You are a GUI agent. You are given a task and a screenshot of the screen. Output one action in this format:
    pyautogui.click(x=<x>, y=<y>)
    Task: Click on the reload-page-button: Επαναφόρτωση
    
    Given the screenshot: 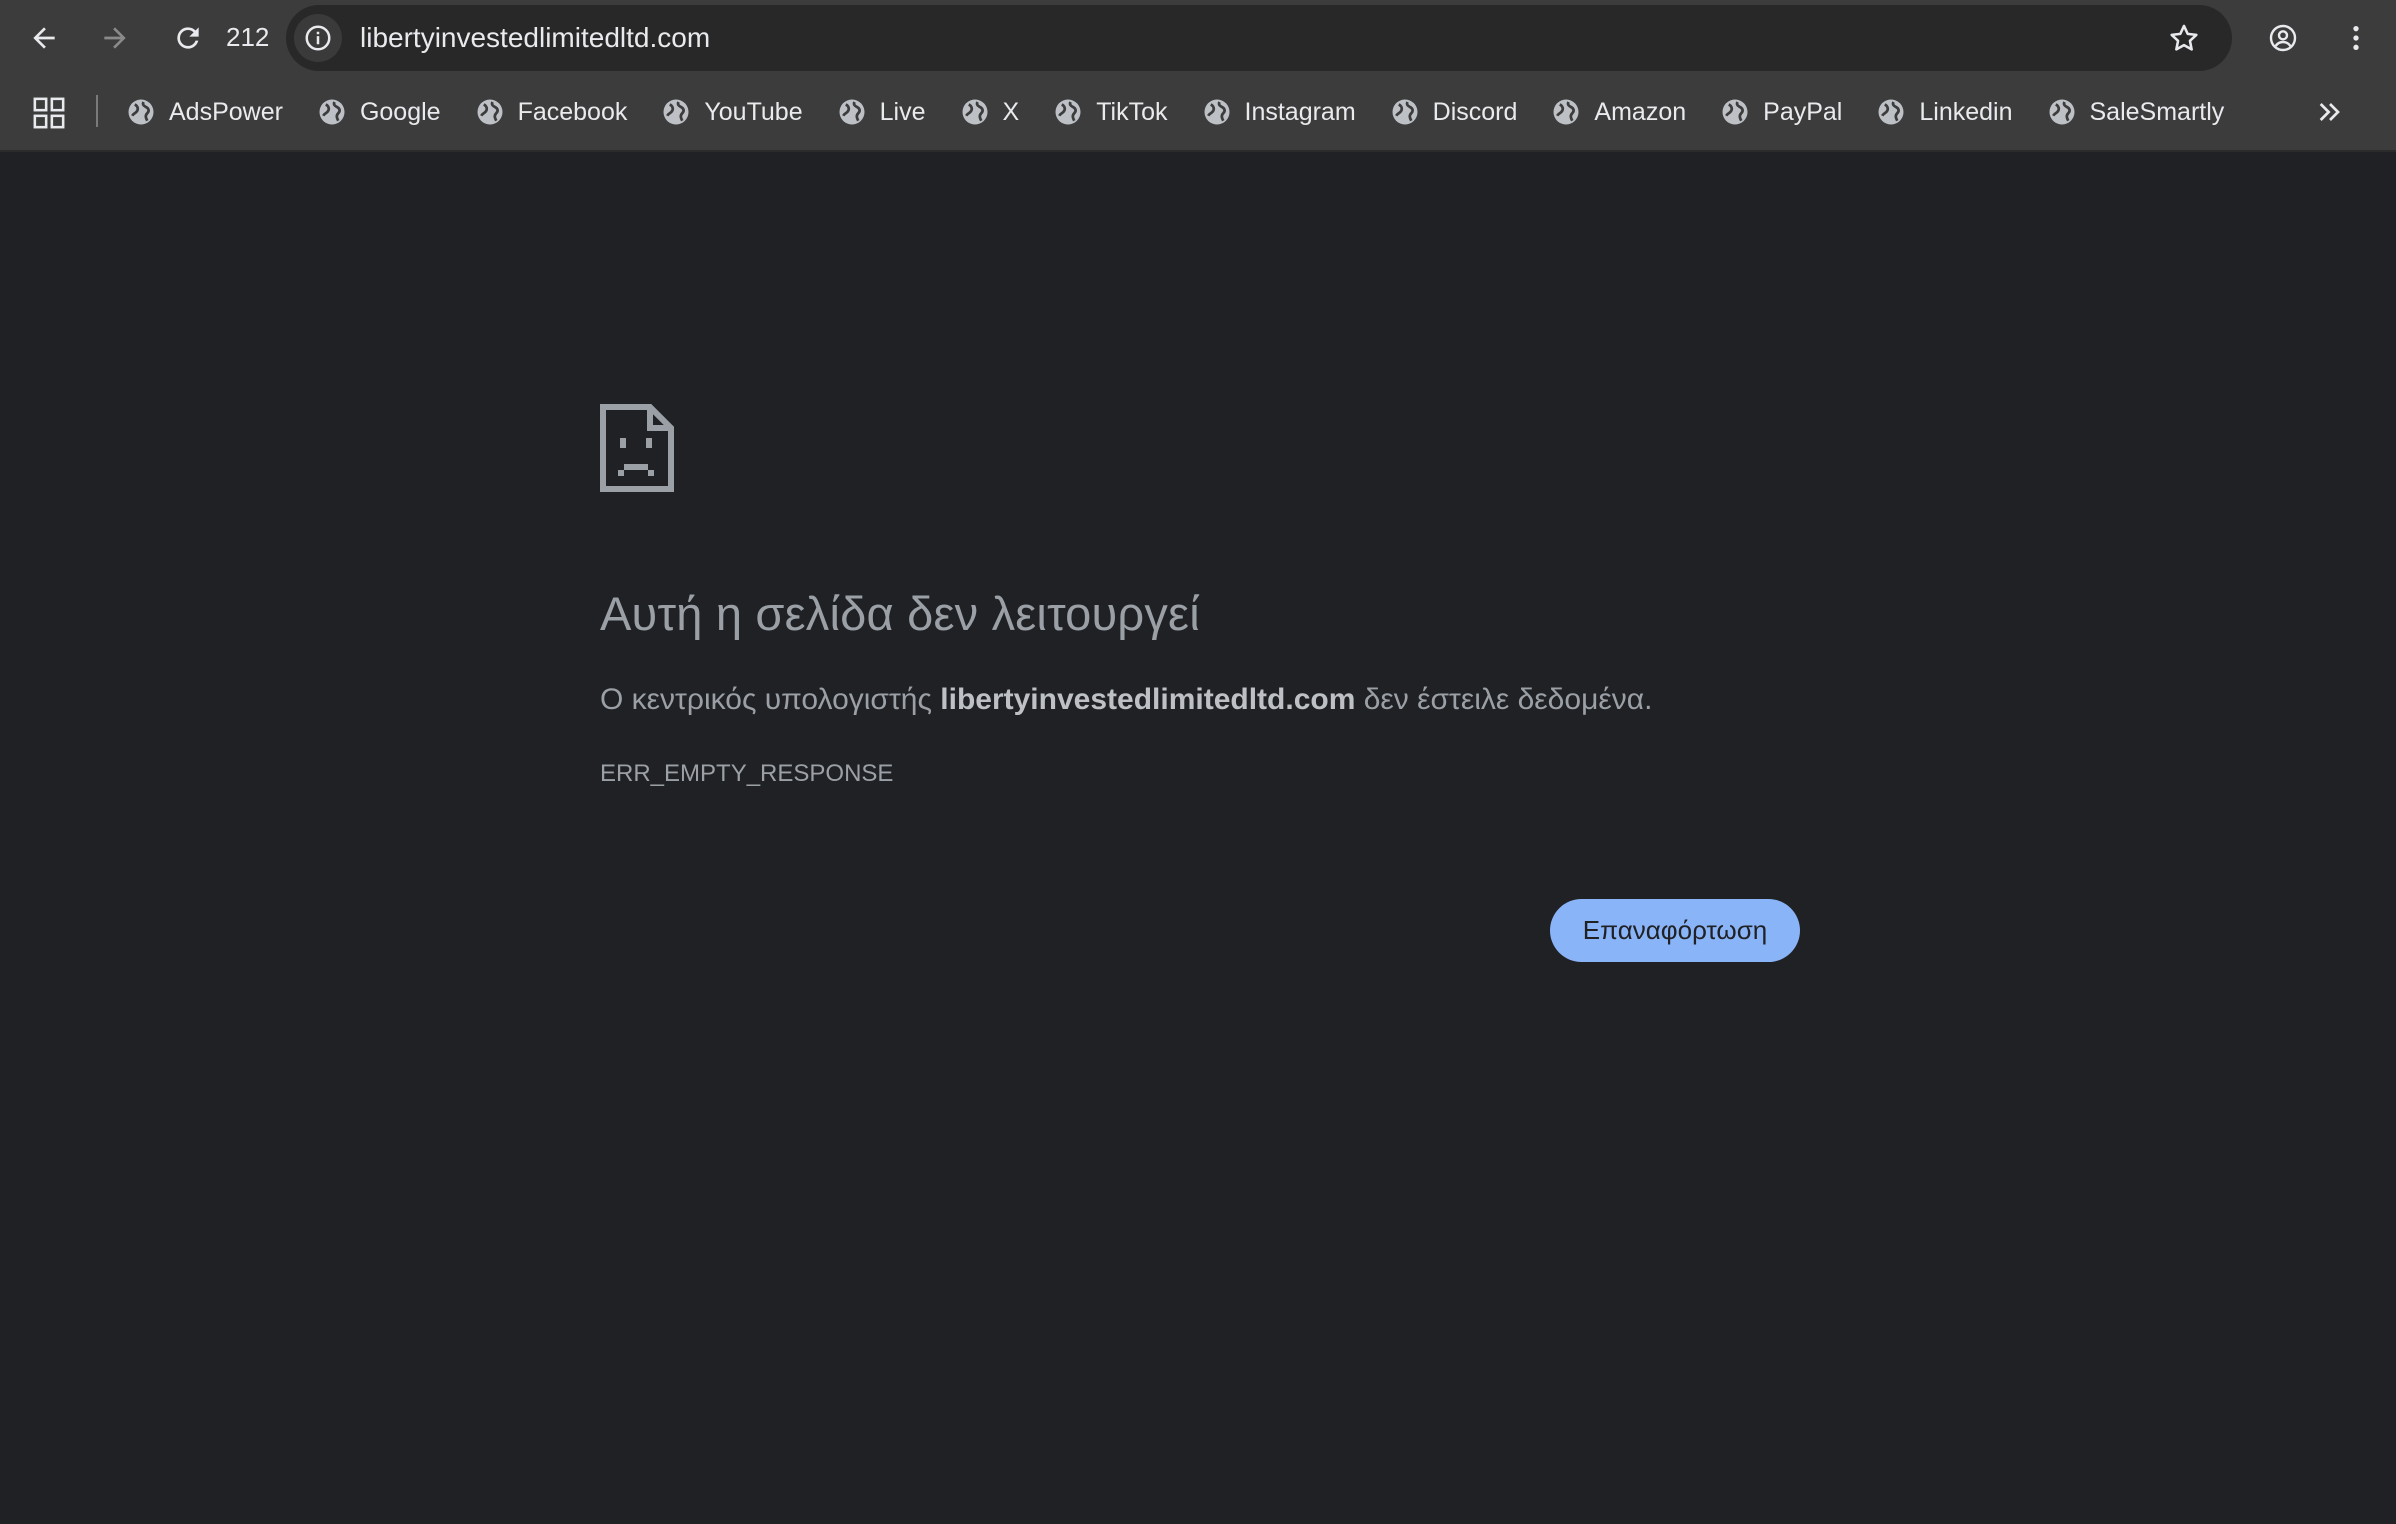 What is the action you would take?
    pyautogui.click(x=1675, y=930)
    